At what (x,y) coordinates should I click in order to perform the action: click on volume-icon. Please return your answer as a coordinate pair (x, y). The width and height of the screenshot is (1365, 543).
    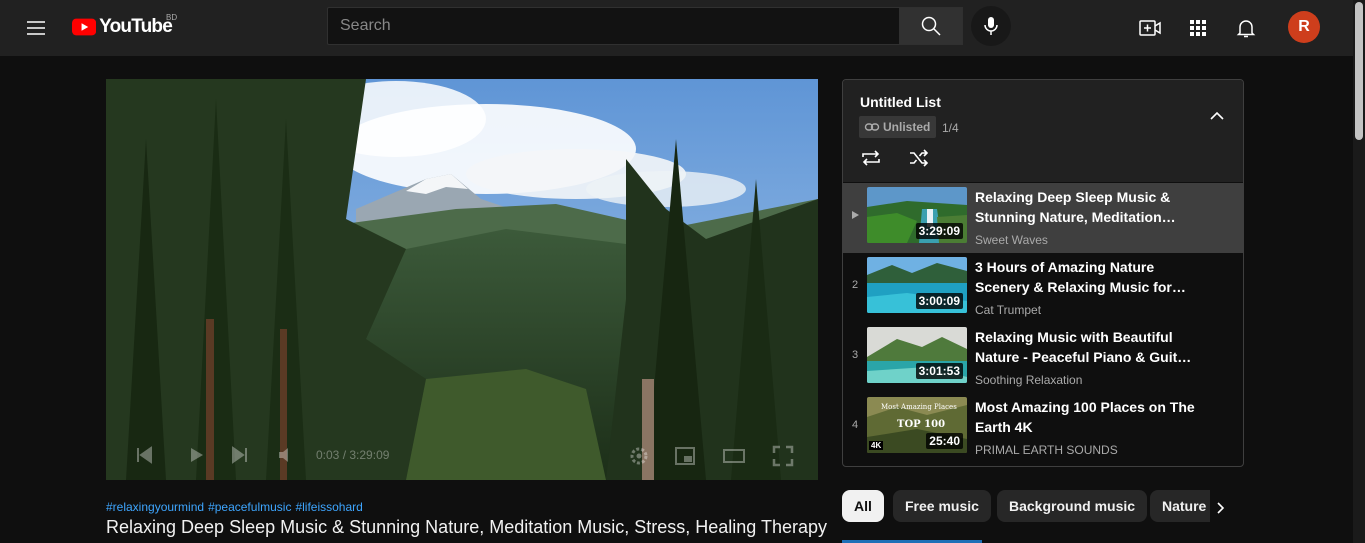
    Looking at the image, I should click on (286, 455).